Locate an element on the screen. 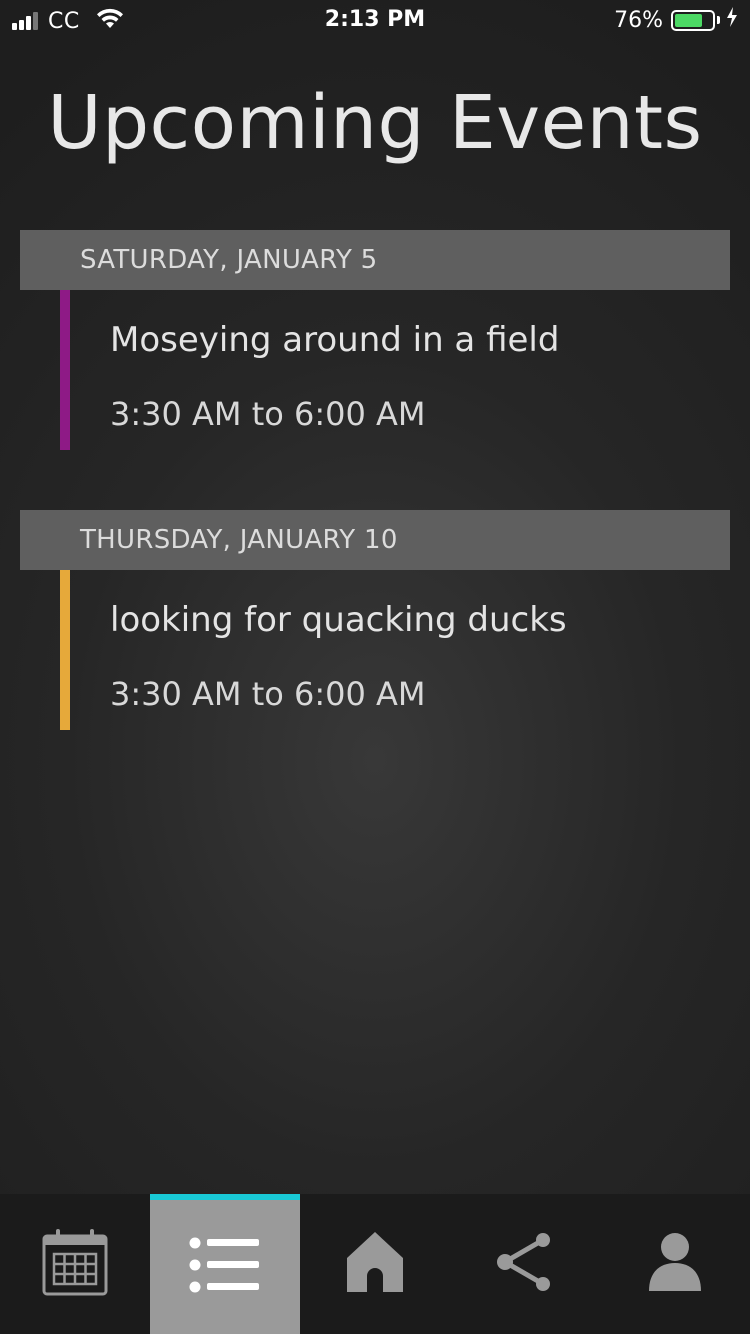 The width and height of the screenshot is (750, 1334). tab-home is located at coordinates (375, 1264).